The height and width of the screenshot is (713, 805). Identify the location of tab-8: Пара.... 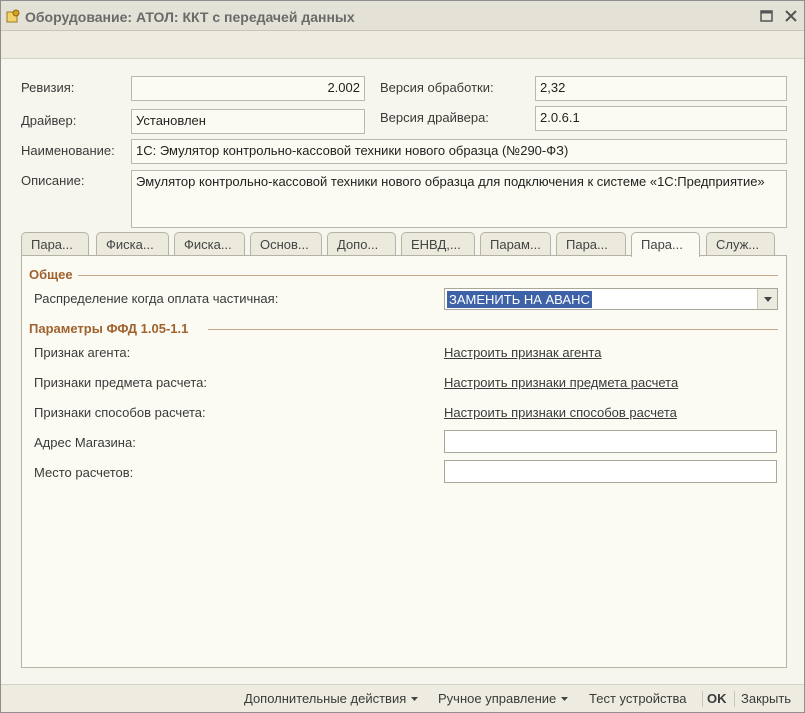
(591, 244).